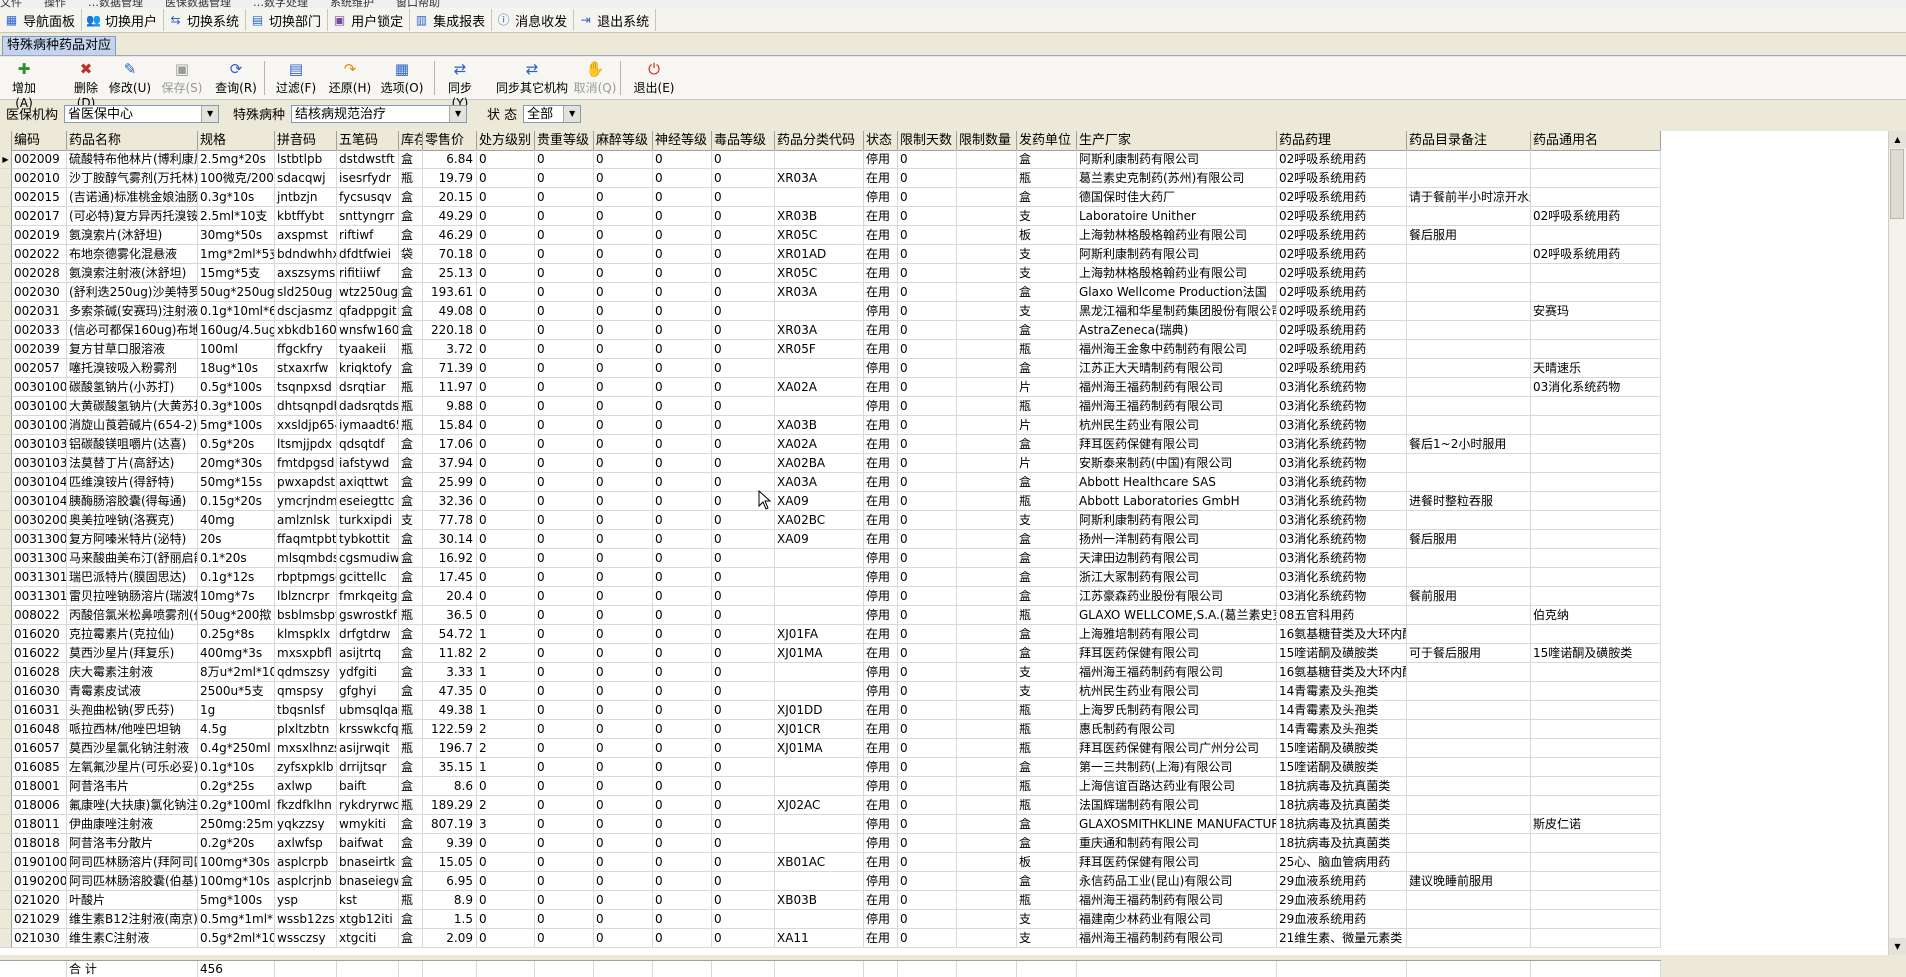 The height and width of the screenshot is (977, 1906). Describe the element at coordinates (306, 387) in the screenshot. I see `table-cell: tsqnpxsd` at that location.